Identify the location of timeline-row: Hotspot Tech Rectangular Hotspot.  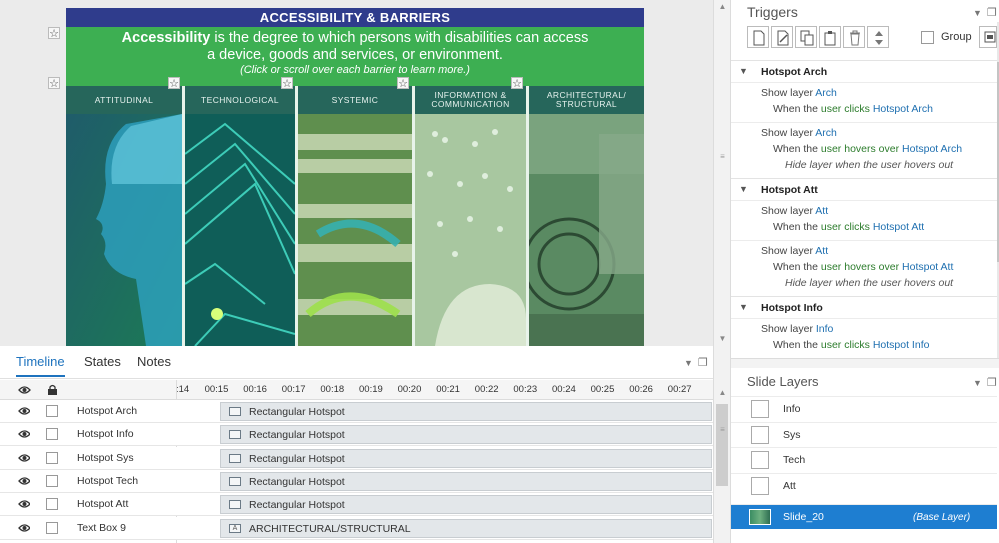
(356, 481).